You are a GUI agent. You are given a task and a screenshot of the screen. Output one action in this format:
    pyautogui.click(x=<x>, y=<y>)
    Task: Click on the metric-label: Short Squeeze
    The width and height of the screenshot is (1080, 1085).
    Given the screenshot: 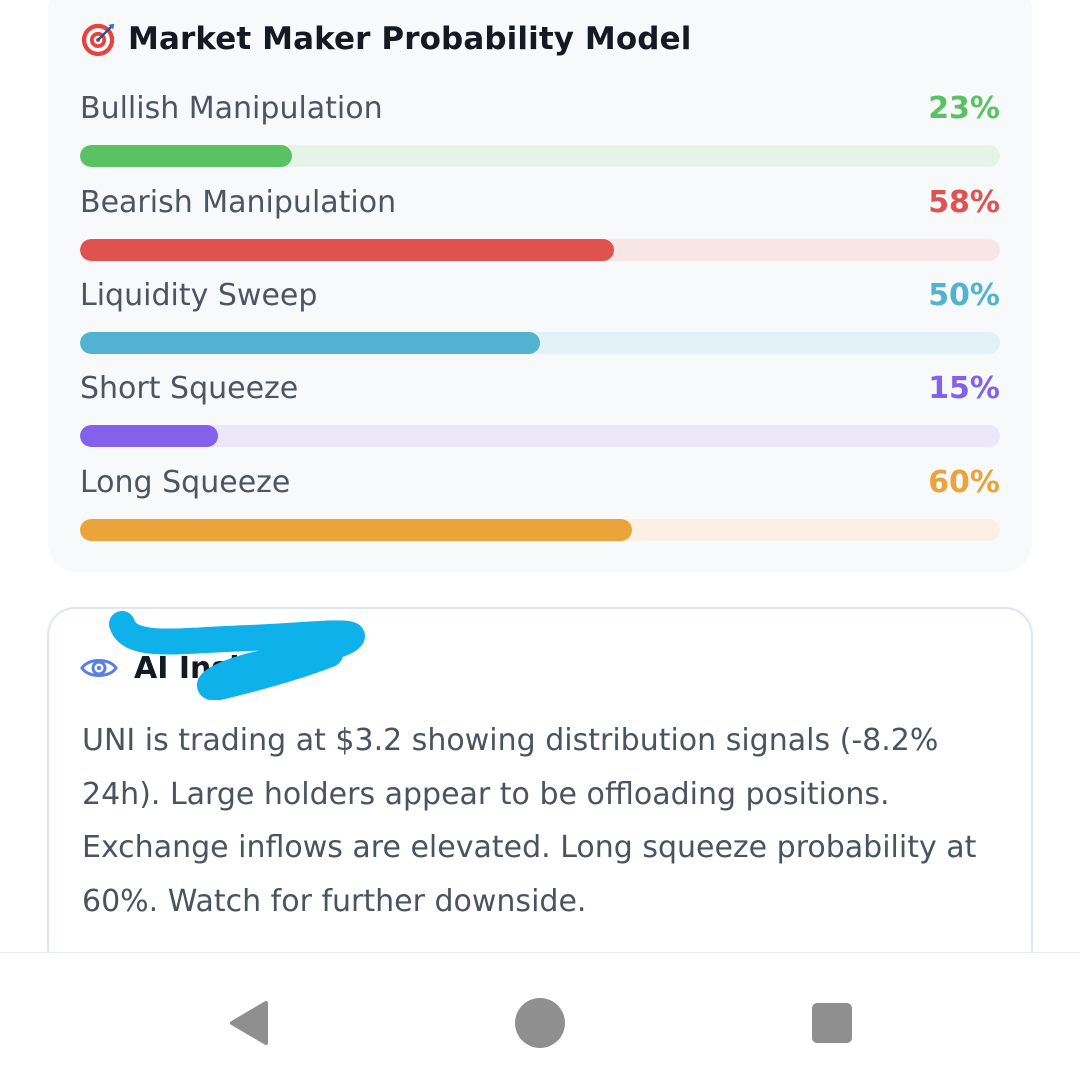 What is the action you would take?
    pyautogui.click(x=189, y=388)
    